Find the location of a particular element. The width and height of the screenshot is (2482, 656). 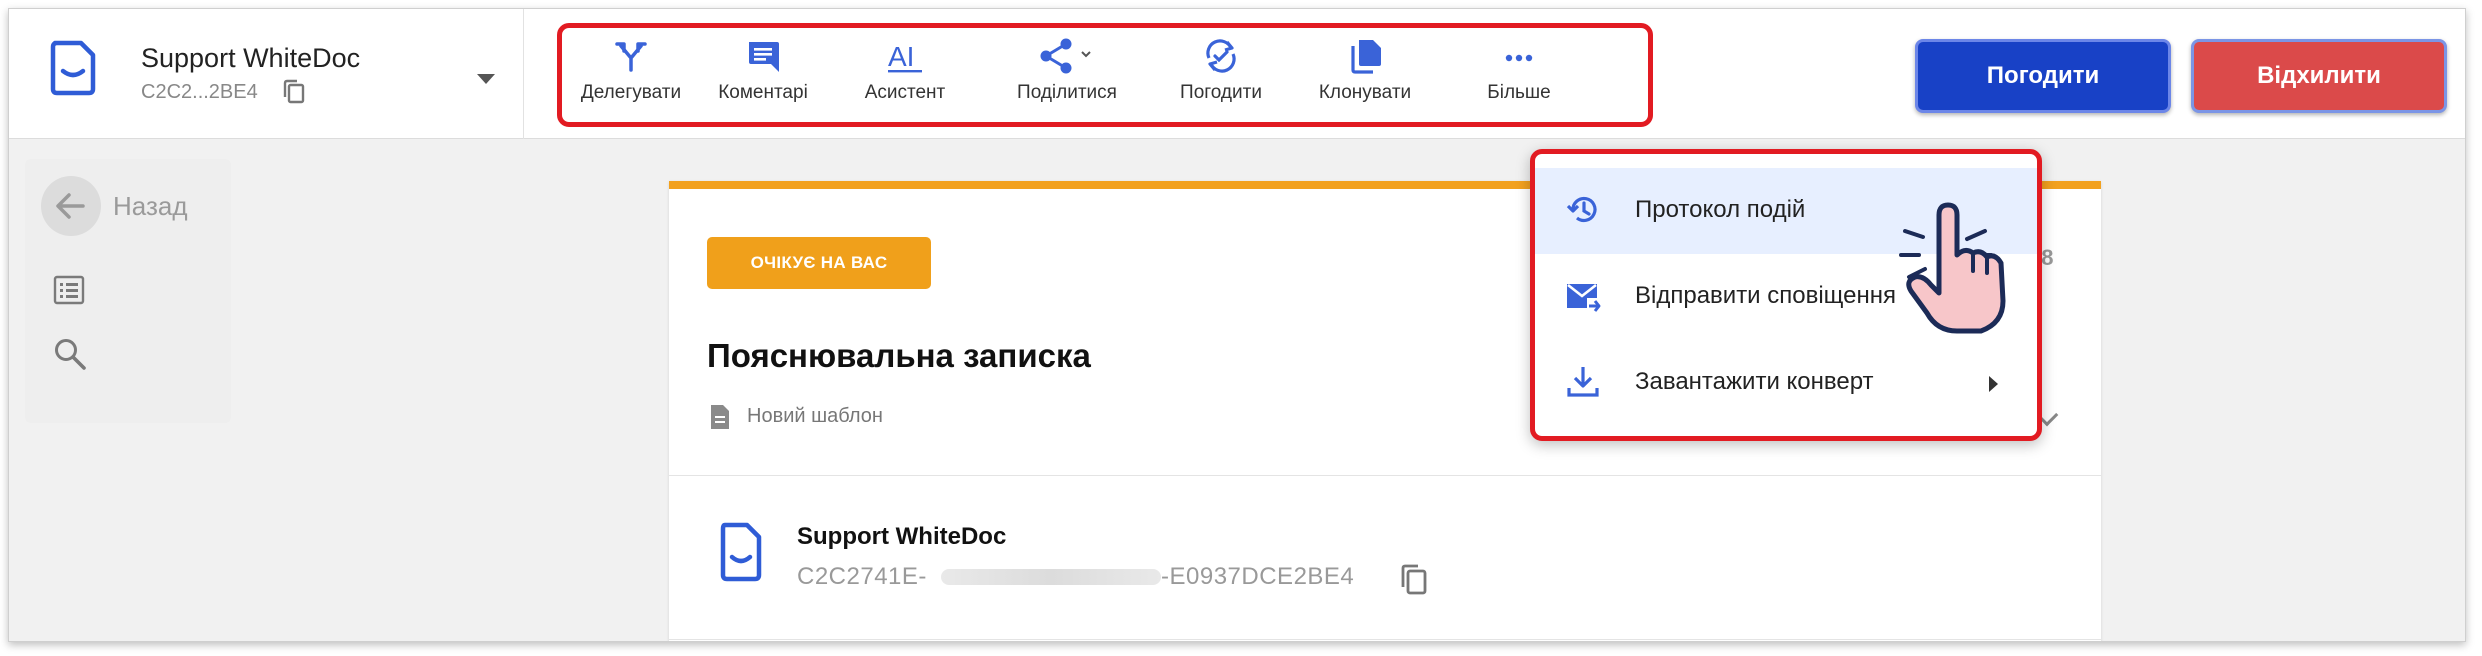

back-label: Назад is located at coordinates (150, 206).